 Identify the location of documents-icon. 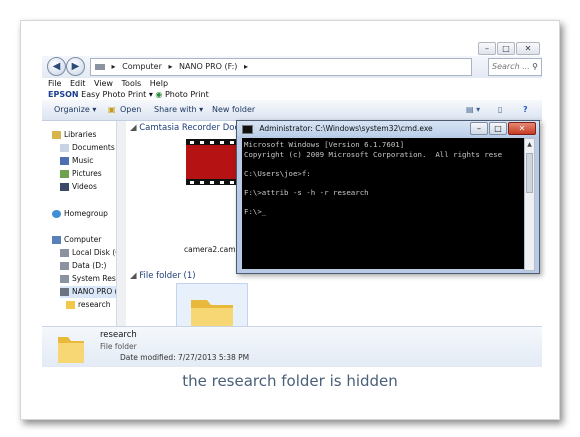
(64, 148).